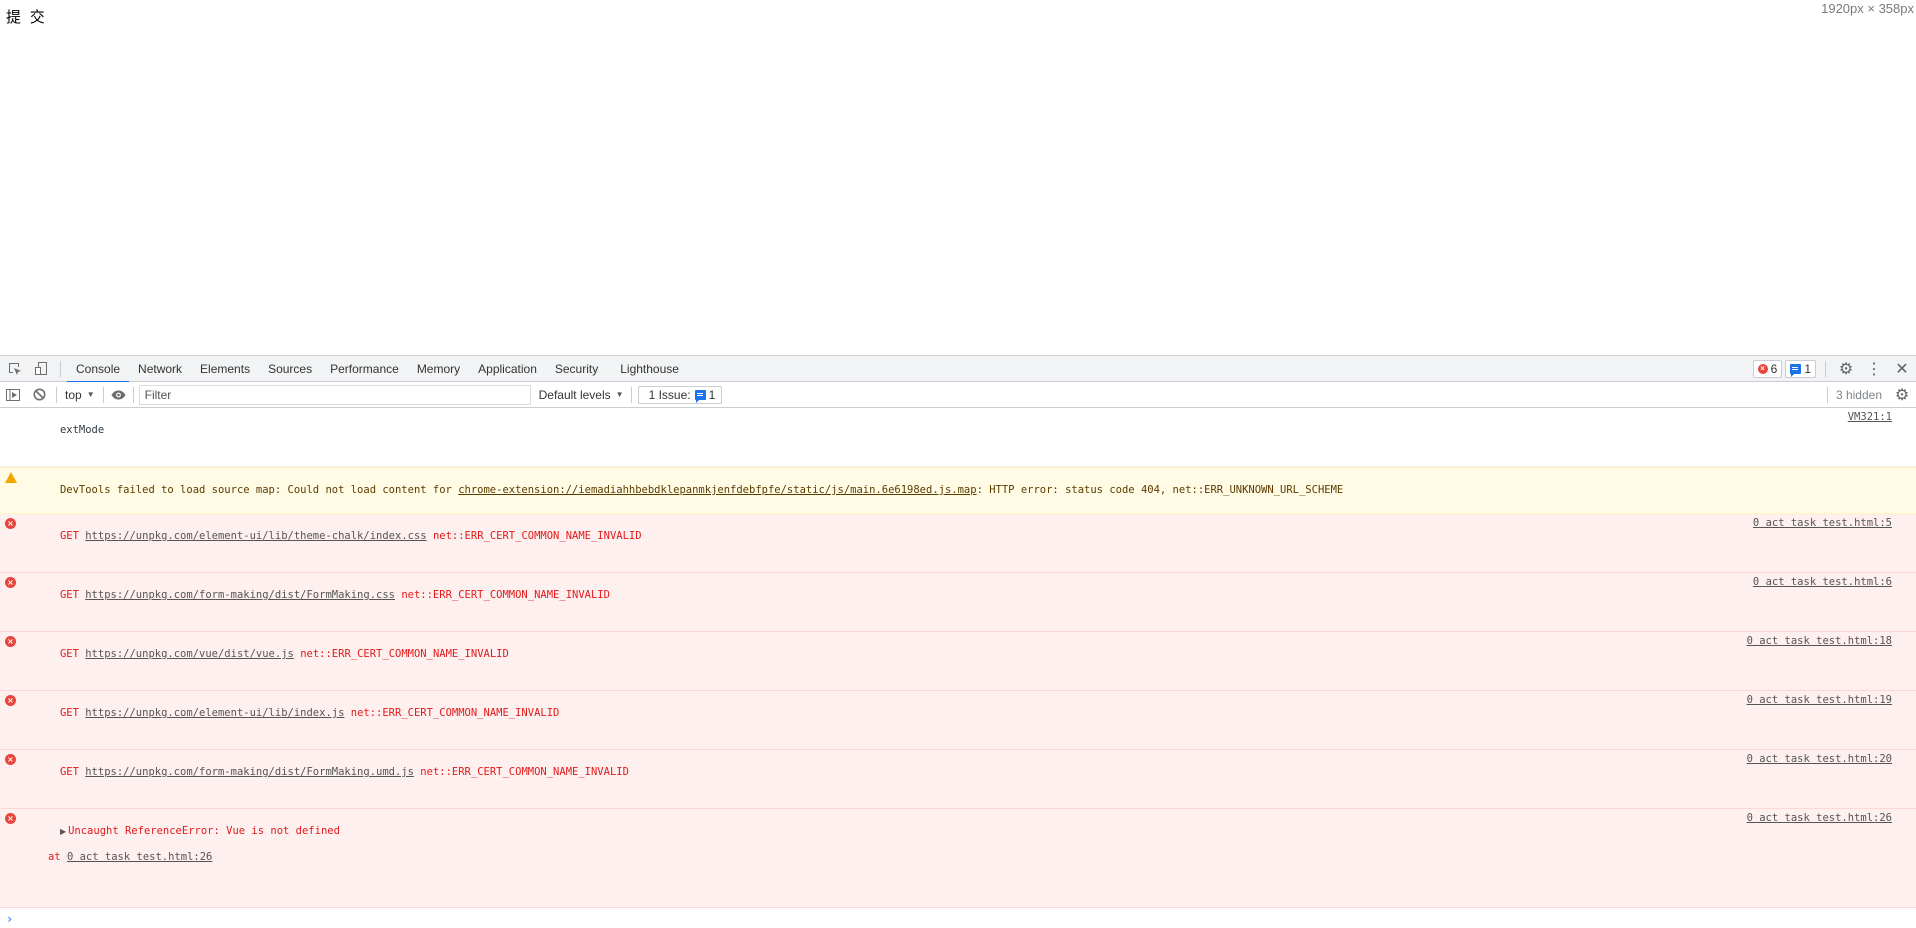  Describe the element at coordinates (1902, 395) in the screenshot. I see `console-settings-gear-icon: ⚙` at that location.